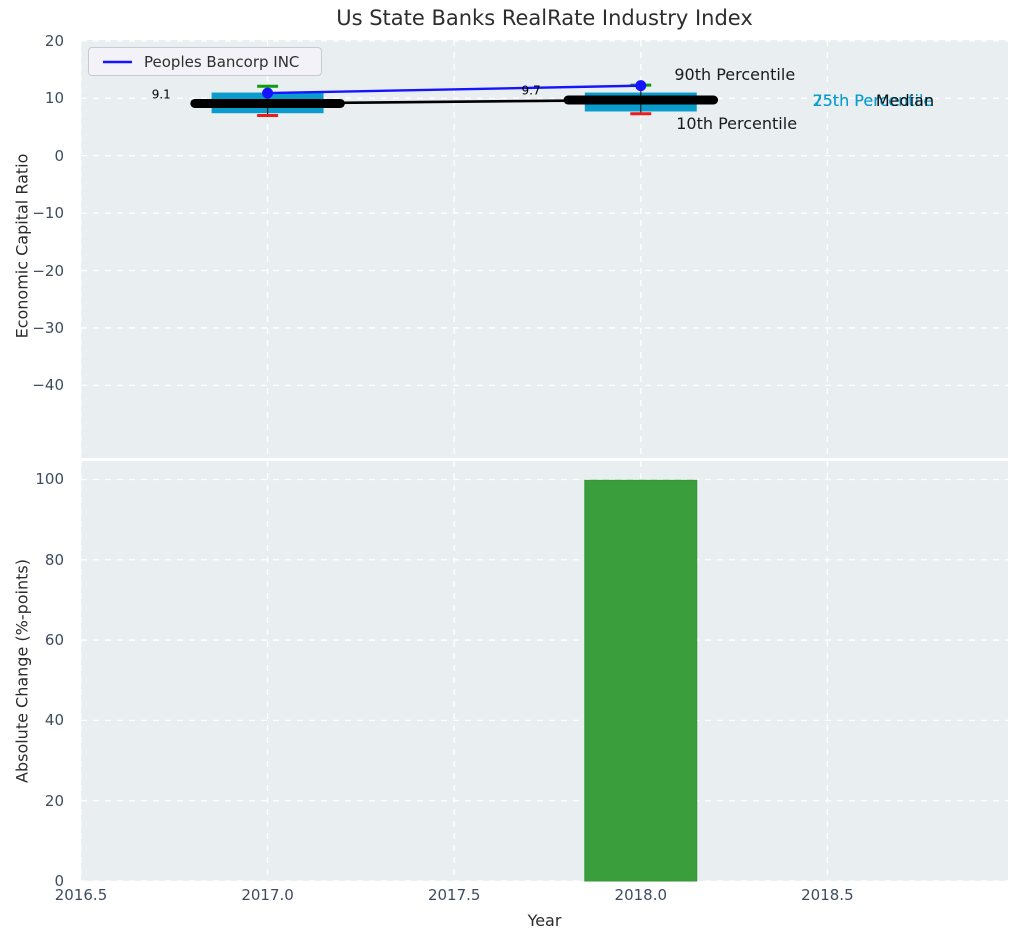  I want to click on legend-line-icon, so click(117, 61).